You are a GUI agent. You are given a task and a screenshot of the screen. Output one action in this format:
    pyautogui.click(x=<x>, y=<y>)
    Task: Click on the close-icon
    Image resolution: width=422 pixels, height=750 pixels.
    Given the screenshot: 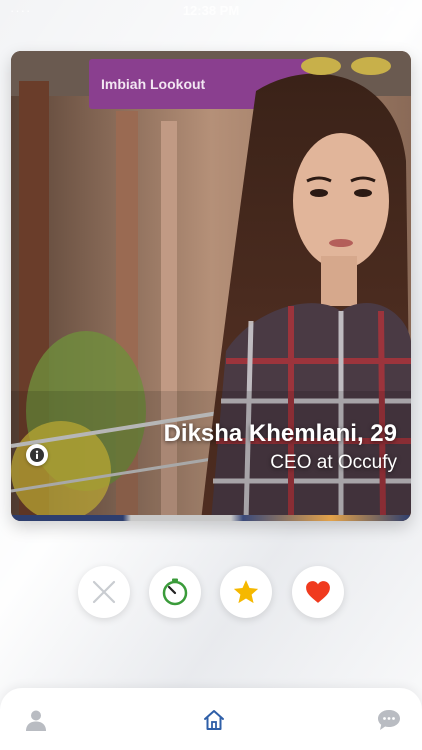 What is the action you would take?
    pyautogui.click(x=104, y=592)
    